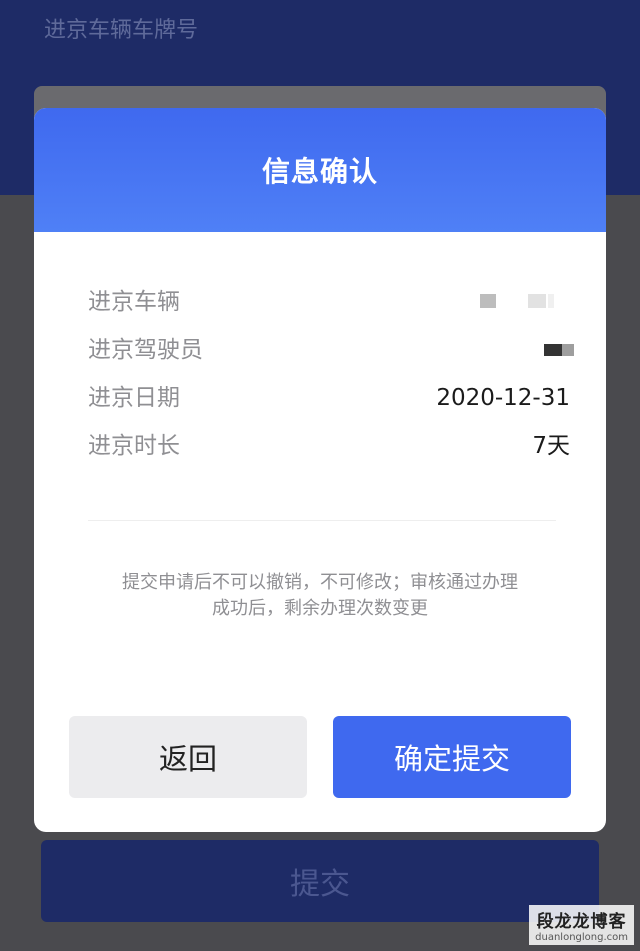 This screenshot has height=951, width=640. Describe the element at coordinates (452, 757) in the screenshot. I see `confirm-submit-button: 确定提交` at that location.